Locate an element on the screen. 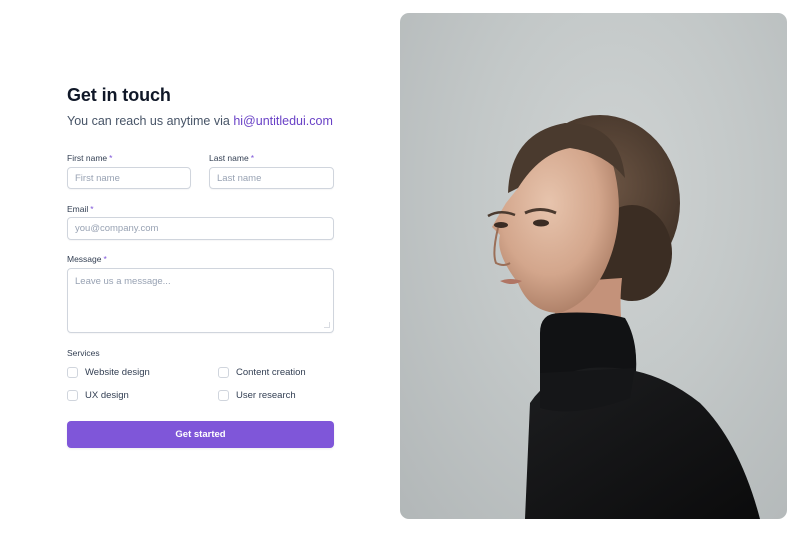 This screenshot has width=800, height=533. subtitle-text: You can reach us anytime via is located at coordinates (148, 121).